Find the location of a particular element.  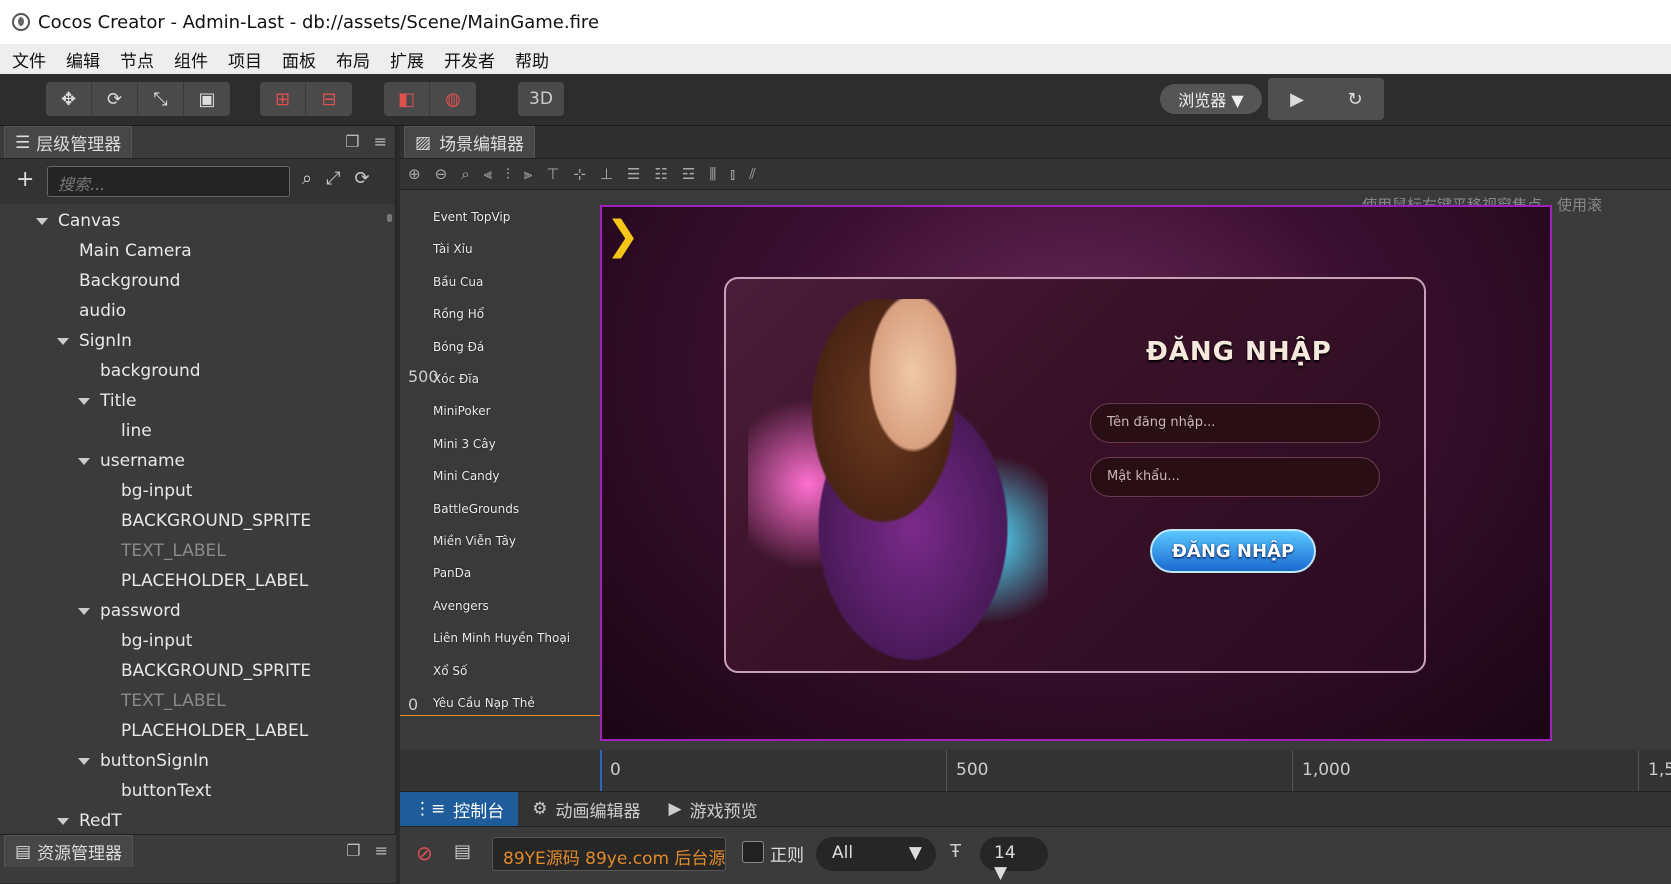

game-list-item: Mini 3 Cây is located at coordinates (464, 444).